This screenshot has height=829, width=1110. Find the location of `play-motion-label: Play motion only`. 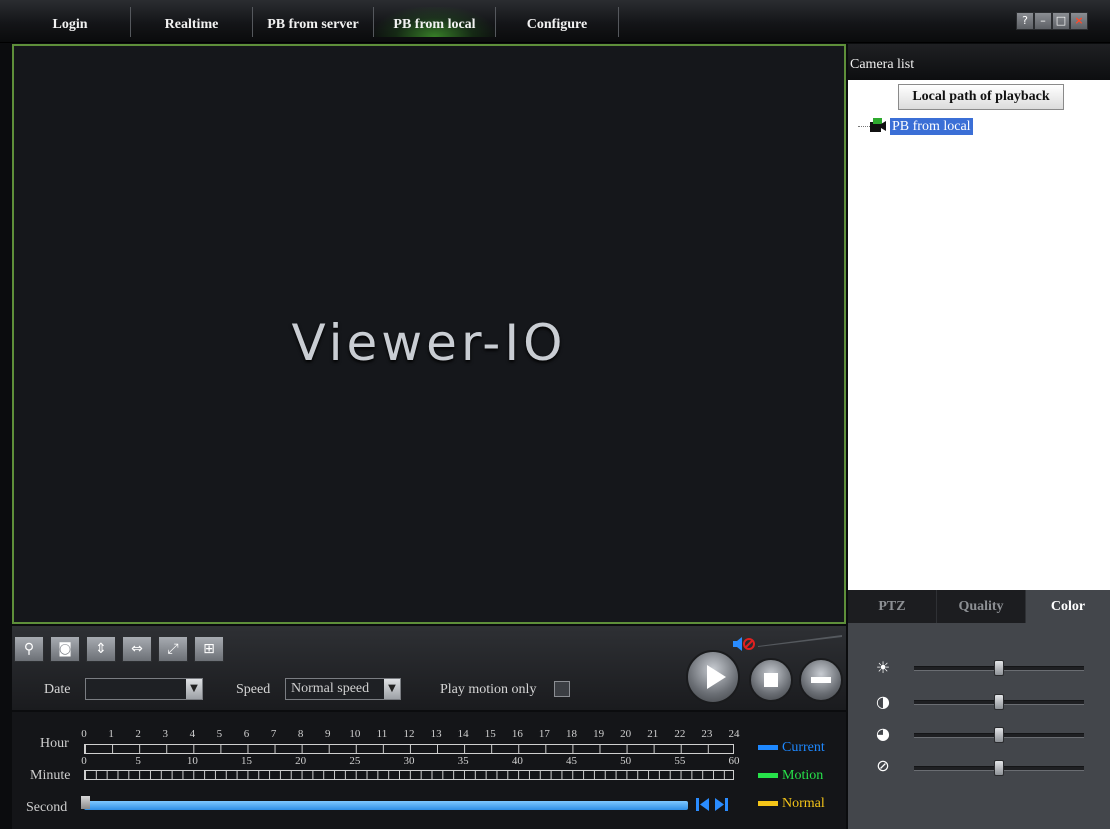

play-motion-label: Play motion only is located at coordinates (488, 689).